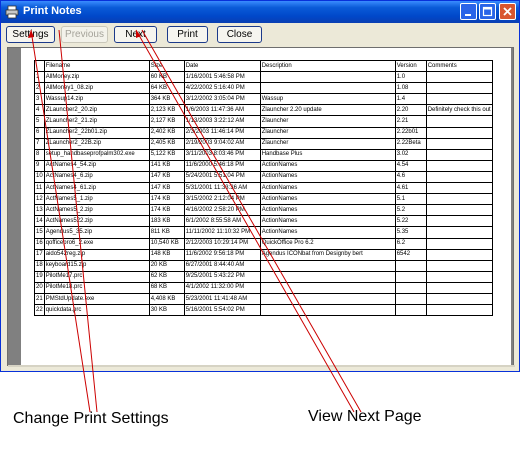  What do you see at coordinates (135, 34) in the screenshot?
I see `next-button: Next` at bounding box center [135, 34].